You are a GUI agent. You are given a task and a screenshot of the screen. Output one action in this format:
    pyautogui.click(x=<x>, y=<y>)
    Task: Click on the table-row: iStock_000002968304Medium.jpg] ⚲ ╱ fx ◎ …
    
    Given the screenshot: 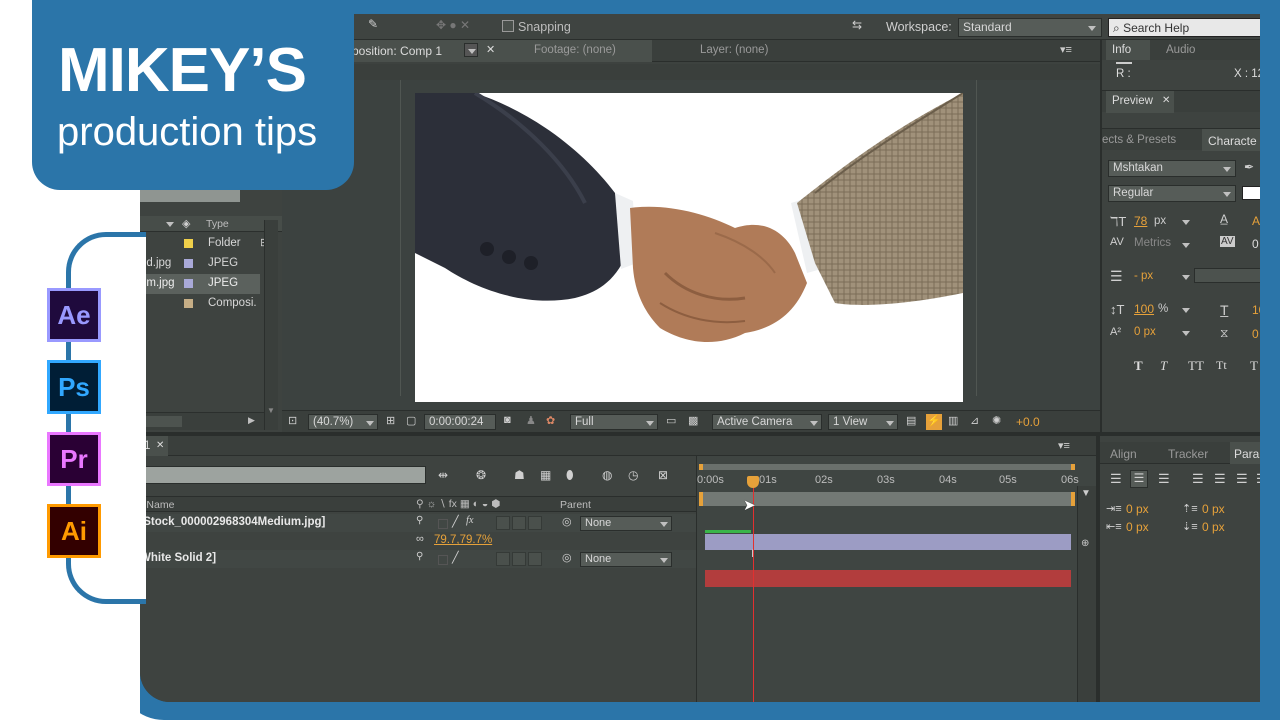 What is the action you would take?
    pyautogui.click(x=418, y=523)
    